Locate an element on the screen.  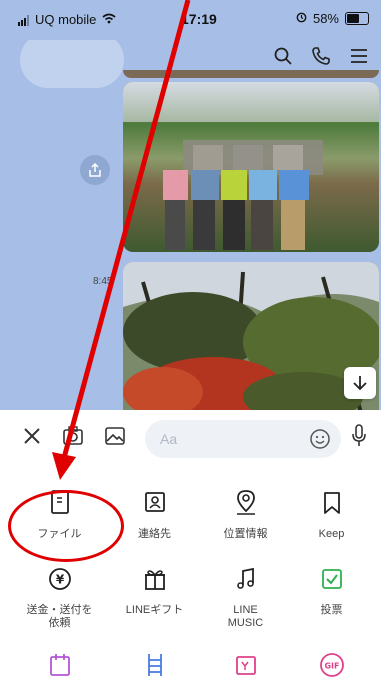
menu-label-money-request-line2: 依頼 is located at coordinates (59, 623).